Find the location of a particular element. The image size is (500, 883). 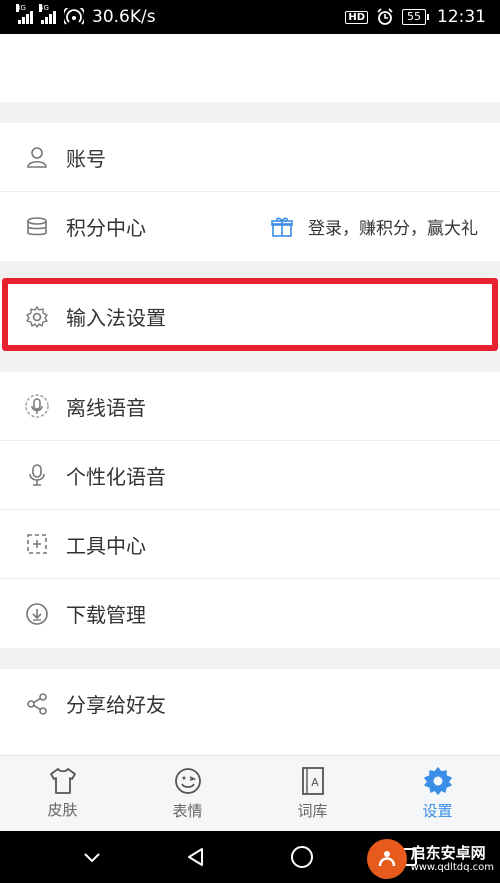

watermark-logo-icon is located at coordinates (386, 859).